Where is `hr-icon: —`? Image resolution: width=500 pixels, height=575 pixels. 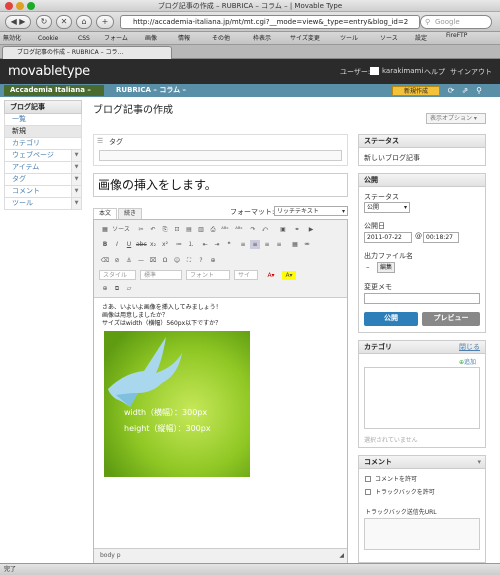 hr-icon: — is located at coordinates (141, 260).